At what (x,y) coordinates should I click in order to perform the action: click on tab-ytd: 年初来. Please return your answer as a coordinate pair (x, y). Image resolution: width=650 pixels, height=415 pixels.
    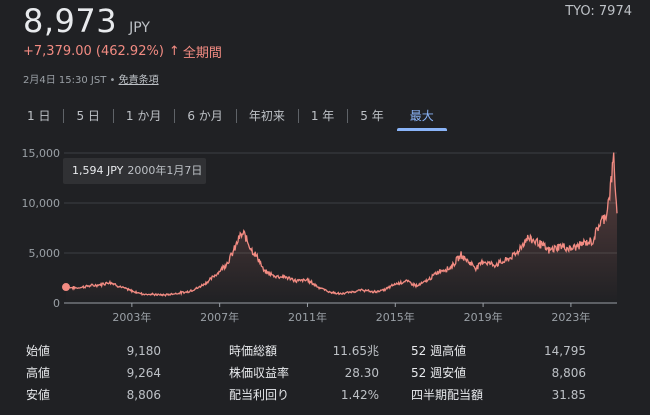
    Looking at the image, I should click on (266, 116).